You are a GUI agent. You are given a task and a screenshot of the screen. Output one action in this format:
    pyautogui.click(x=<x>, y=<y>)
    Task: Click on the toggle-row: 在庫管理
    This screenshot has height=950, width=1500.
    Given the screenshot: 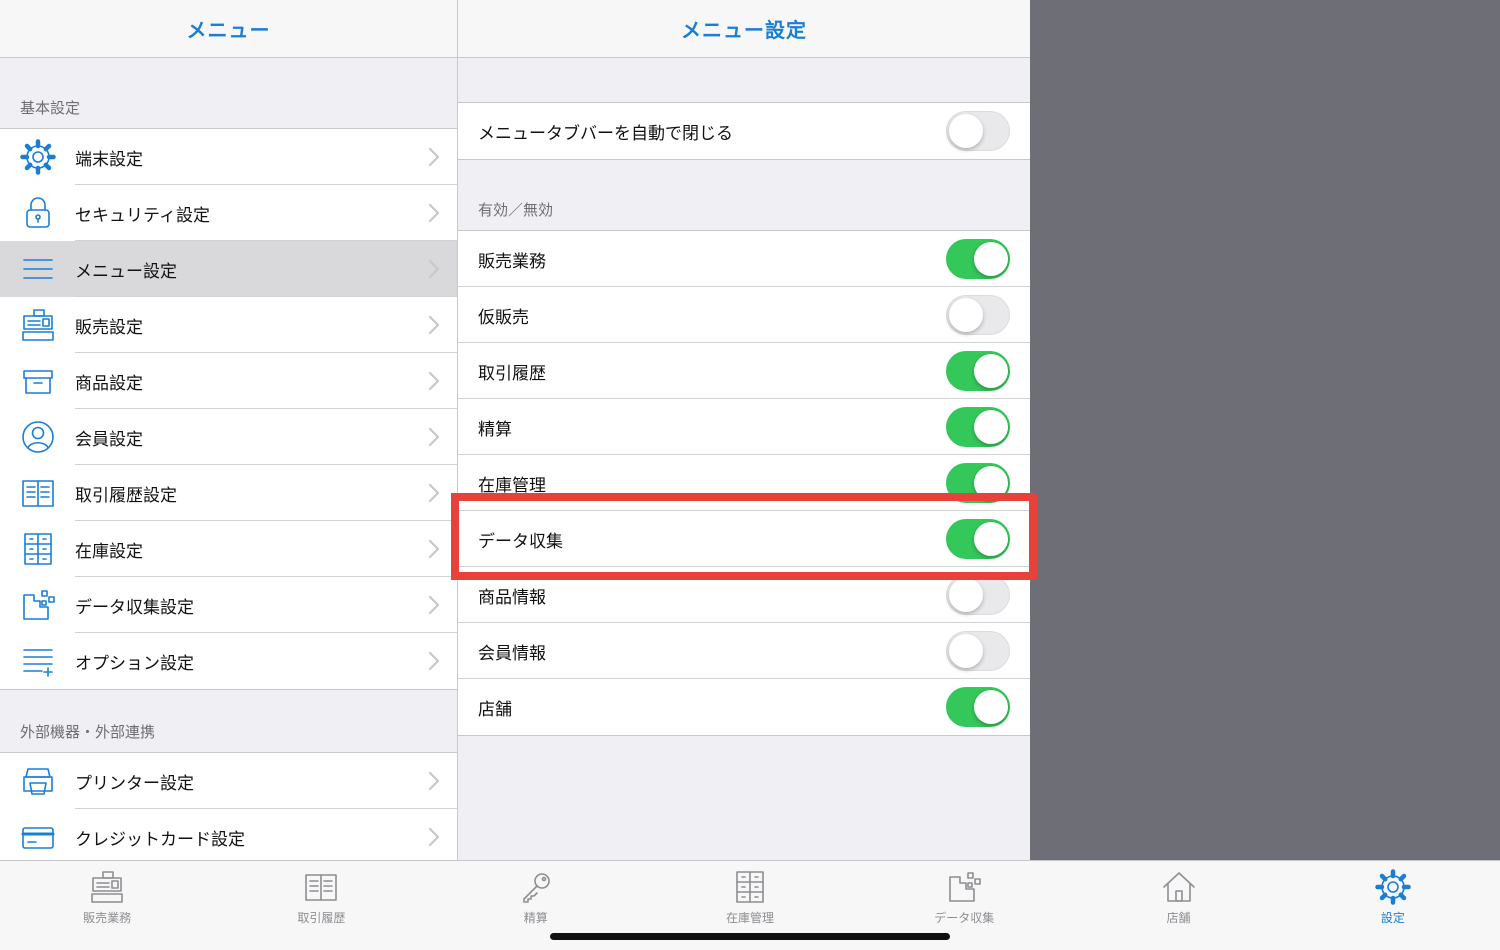 What is the action you would take?
    pyautogui.click(x=744, y=483)
    